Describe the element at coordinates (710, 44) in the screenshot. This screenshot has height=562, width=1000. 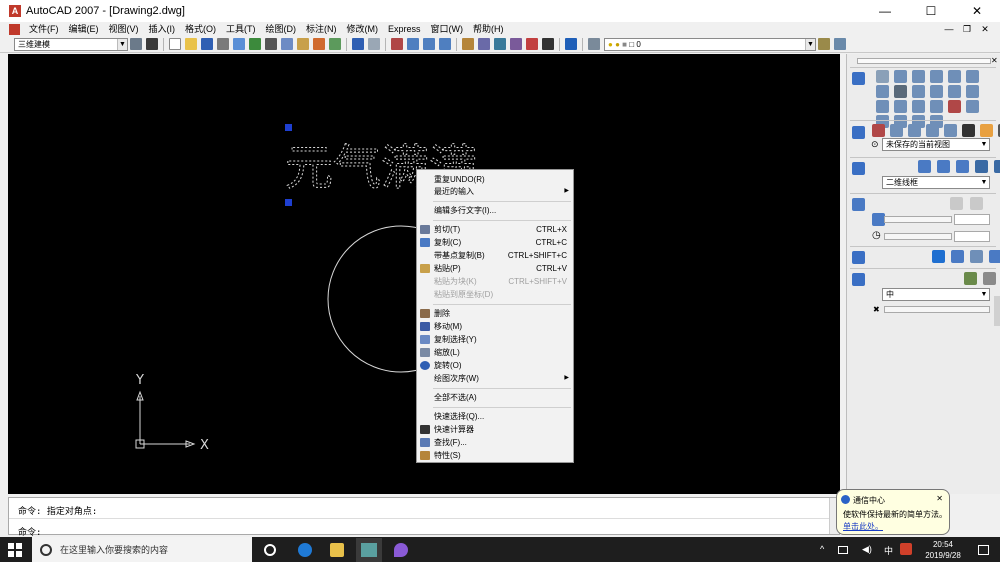
I see `layer-select: ● ● ■ □ 0 ▼` at that location.